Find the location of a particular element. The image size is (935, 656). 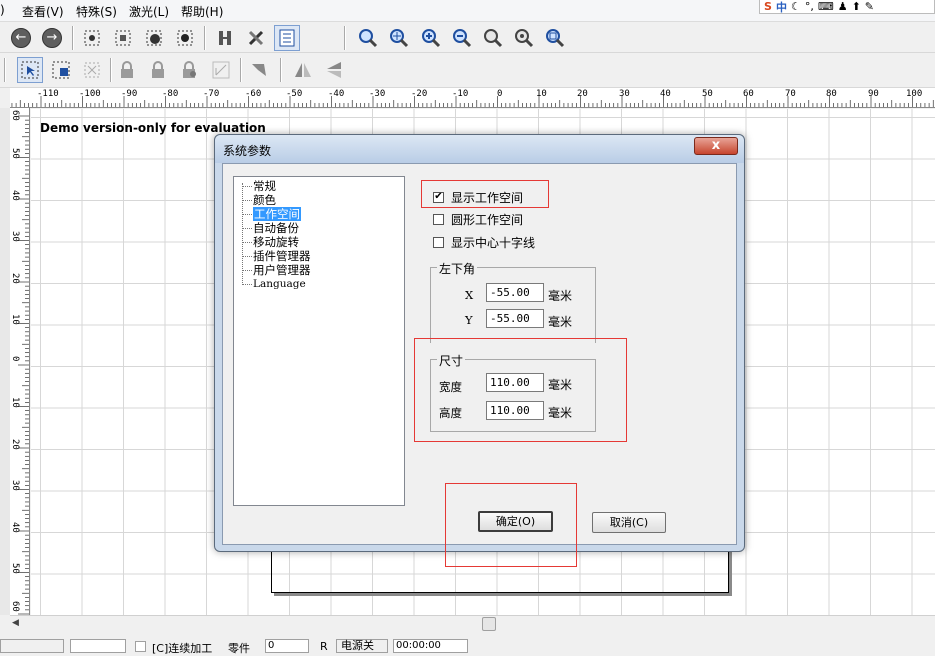

user-icon: ♟ is located at coordinates (843, 6).